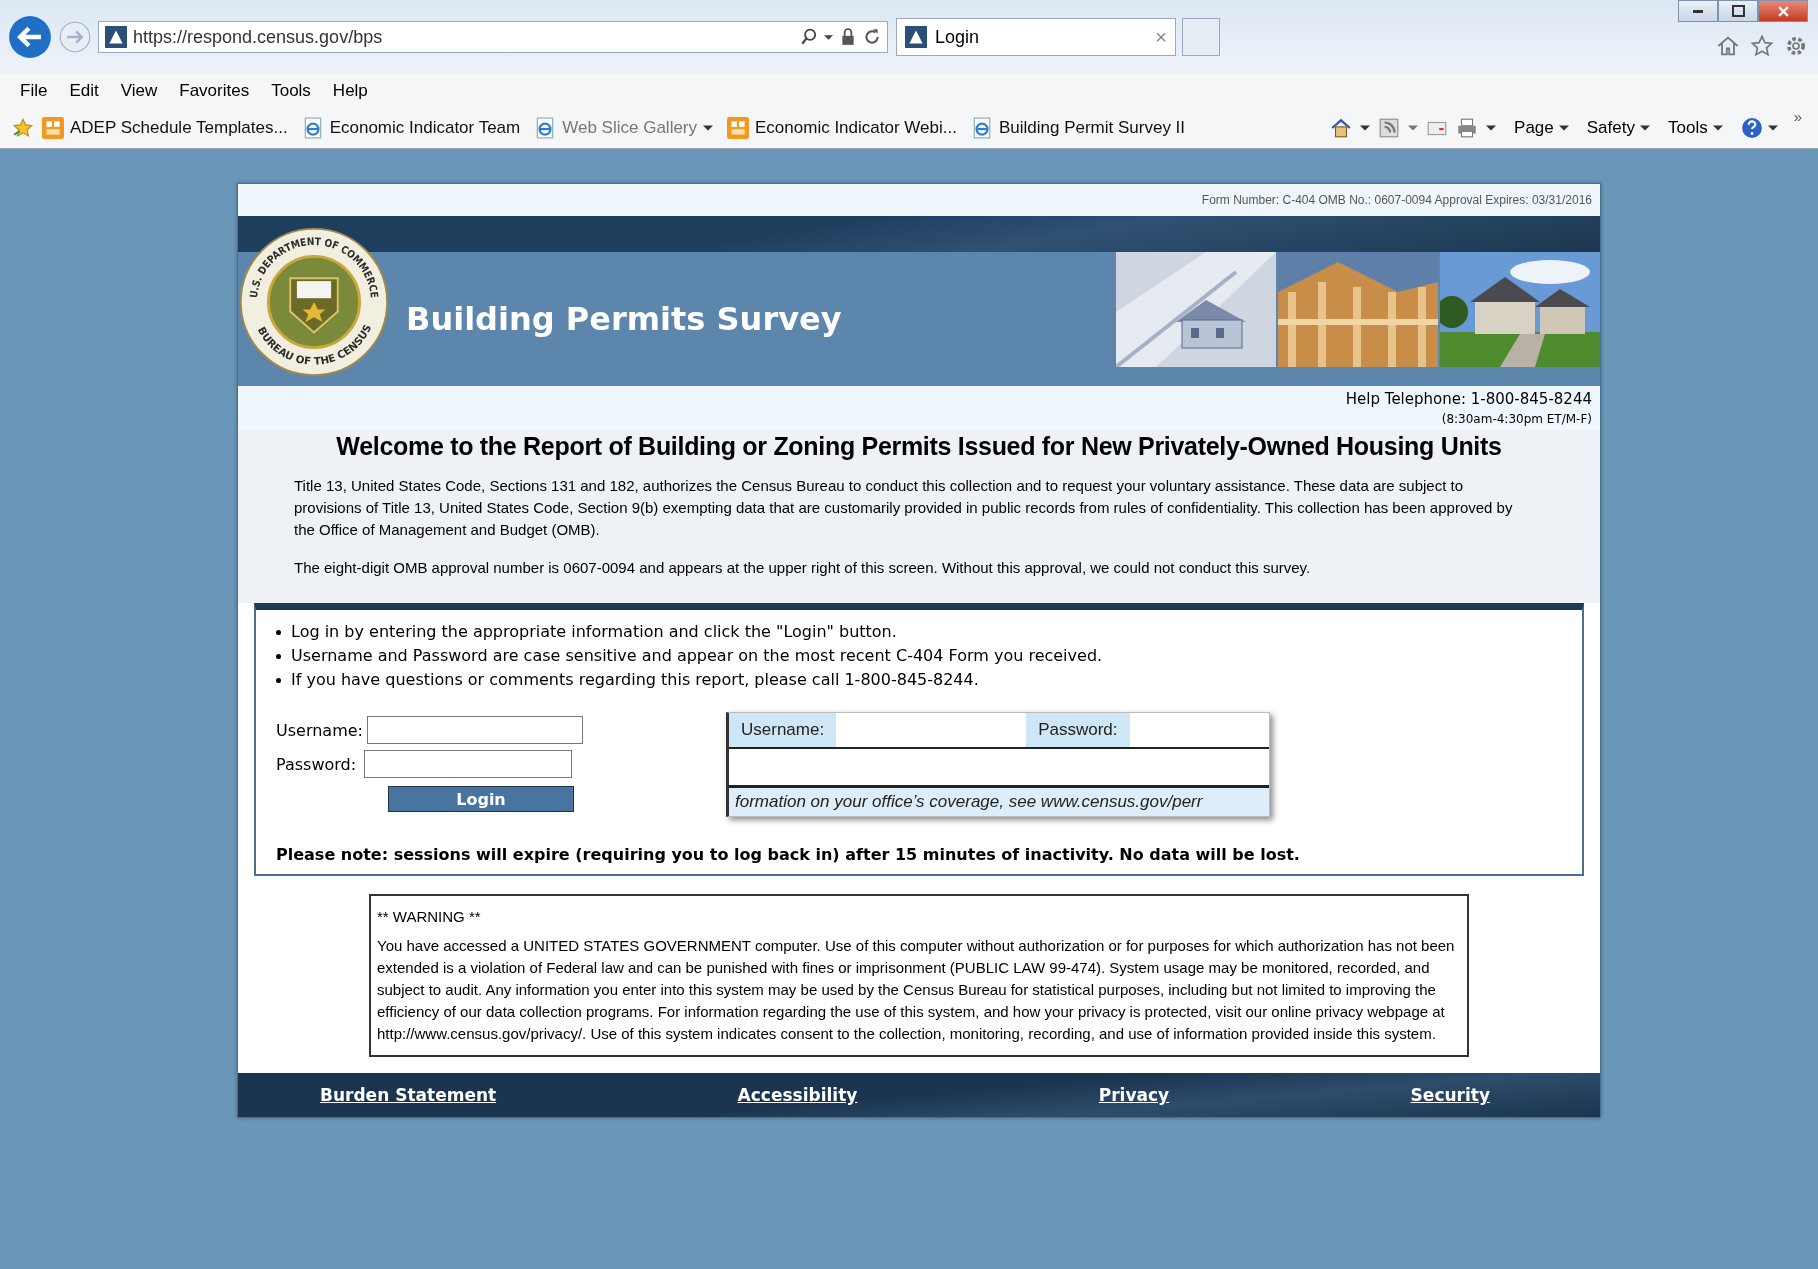 Image resolution: width=1818 pixels, height=1269 pixels. What do you see at coordinates (1698, 11) in the screenshot?
I see `minimize-button` at bounding box center [1698, 11].